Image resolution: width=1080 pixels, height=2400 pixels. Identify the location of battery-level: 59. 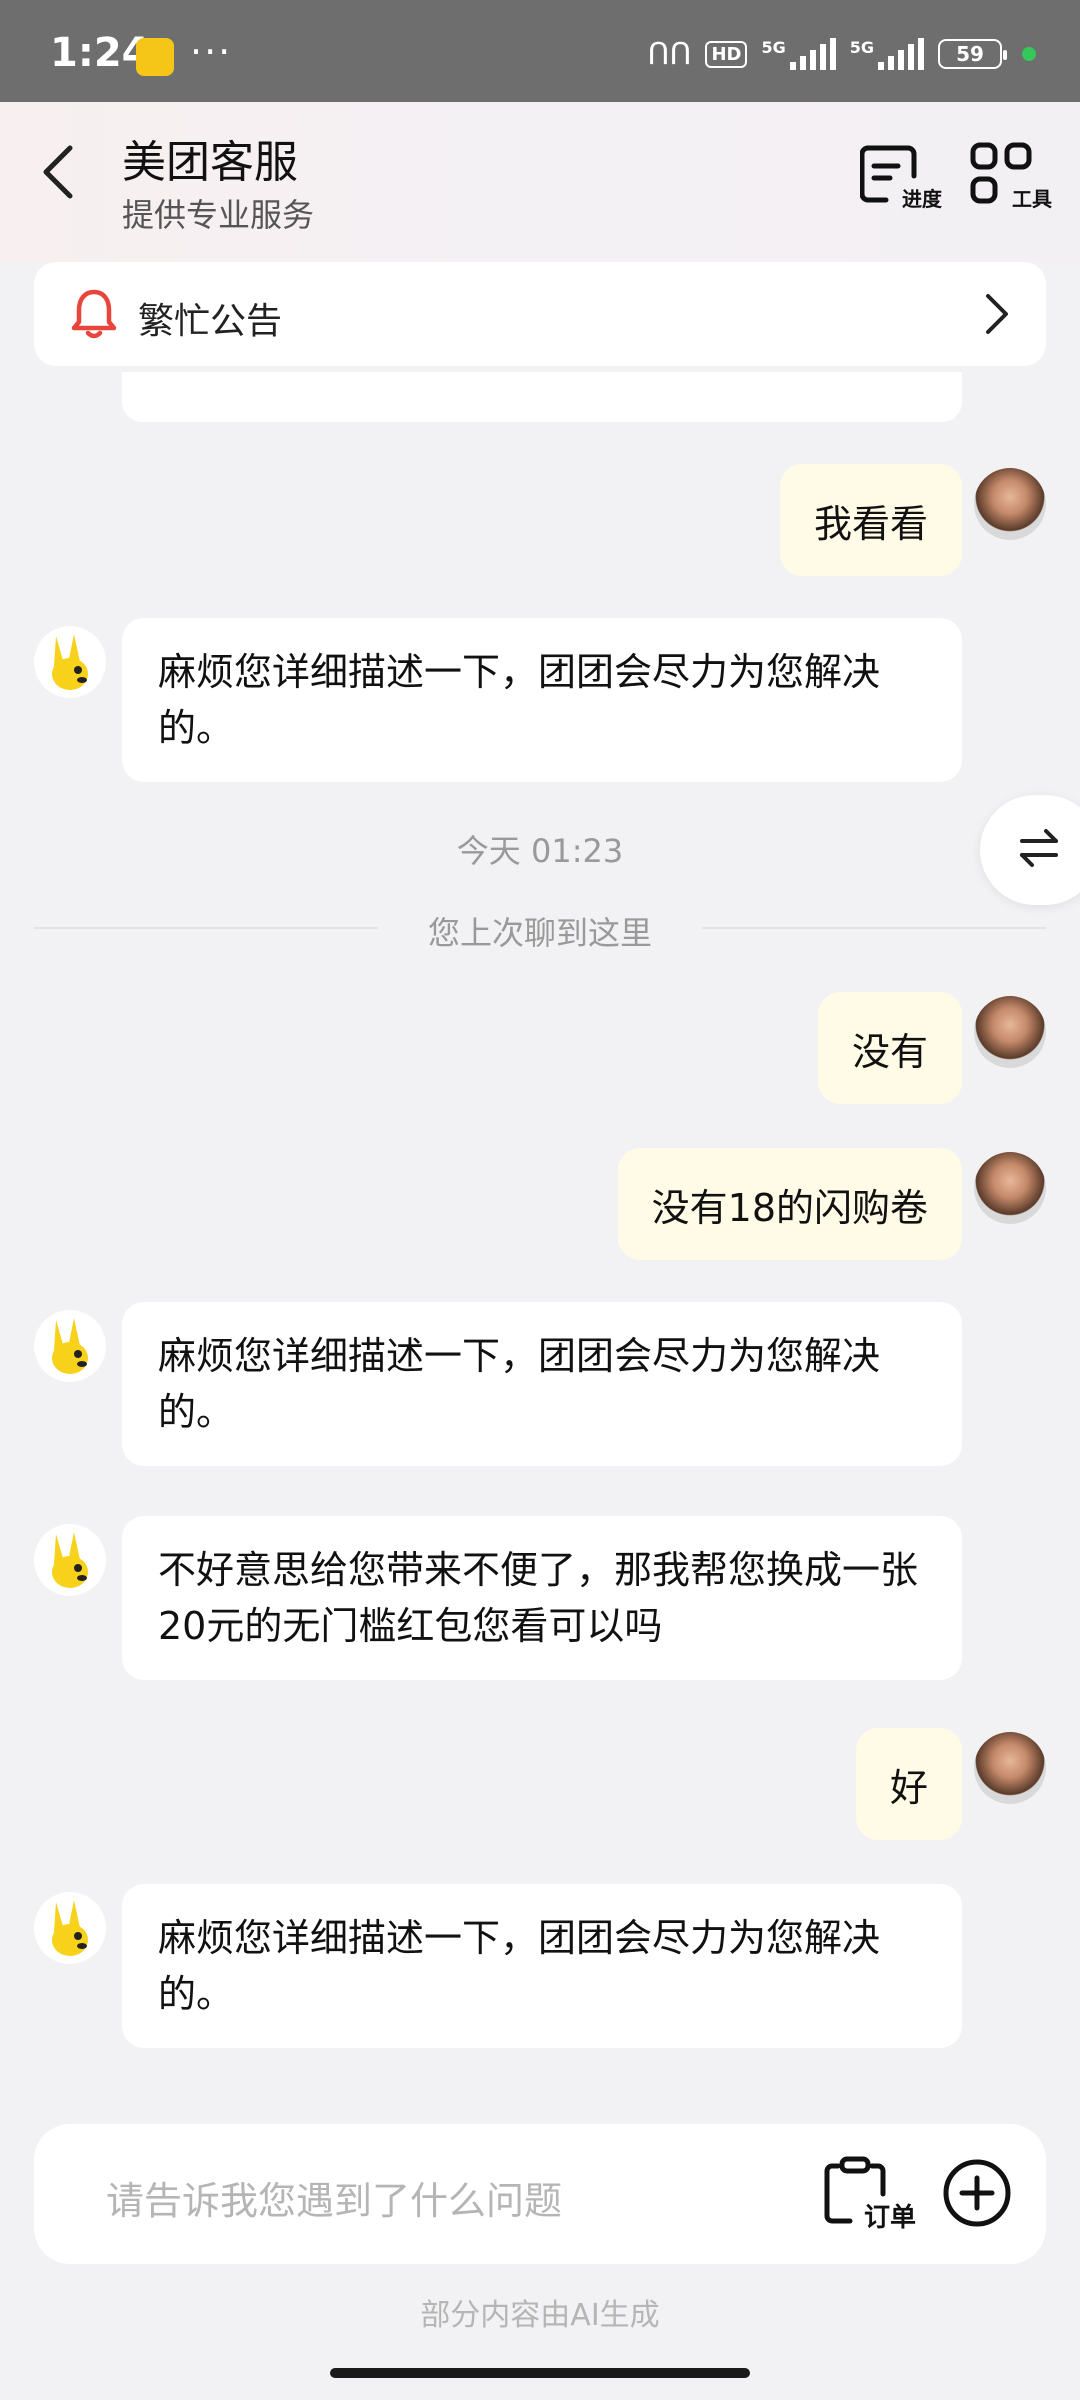
(970, 54).